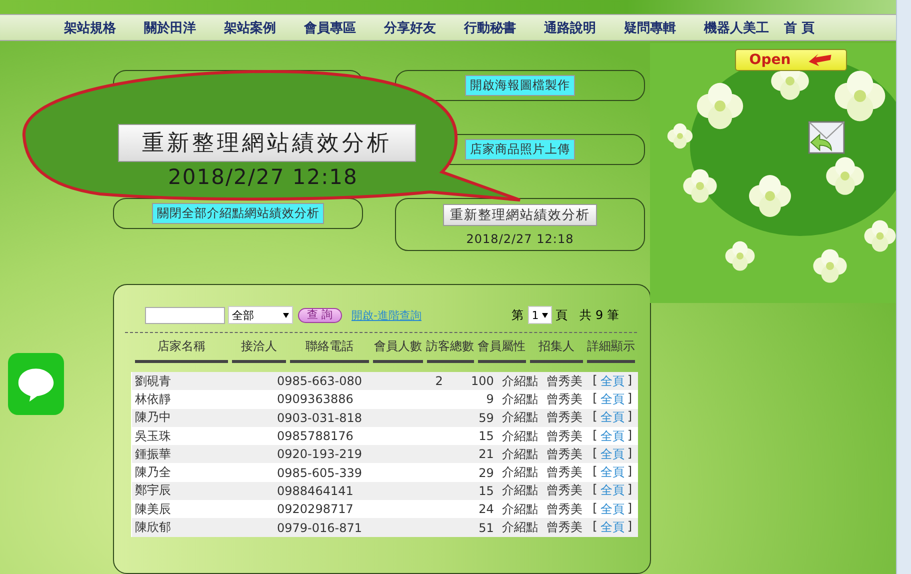  I want to click on nav-link: 分享好友, so click(412, 27).